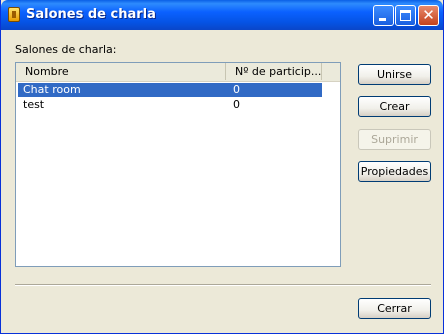 Image resolution: width=444 pixels, height=334 pixels. I want to click on minimize-icon, so click(382, 19).